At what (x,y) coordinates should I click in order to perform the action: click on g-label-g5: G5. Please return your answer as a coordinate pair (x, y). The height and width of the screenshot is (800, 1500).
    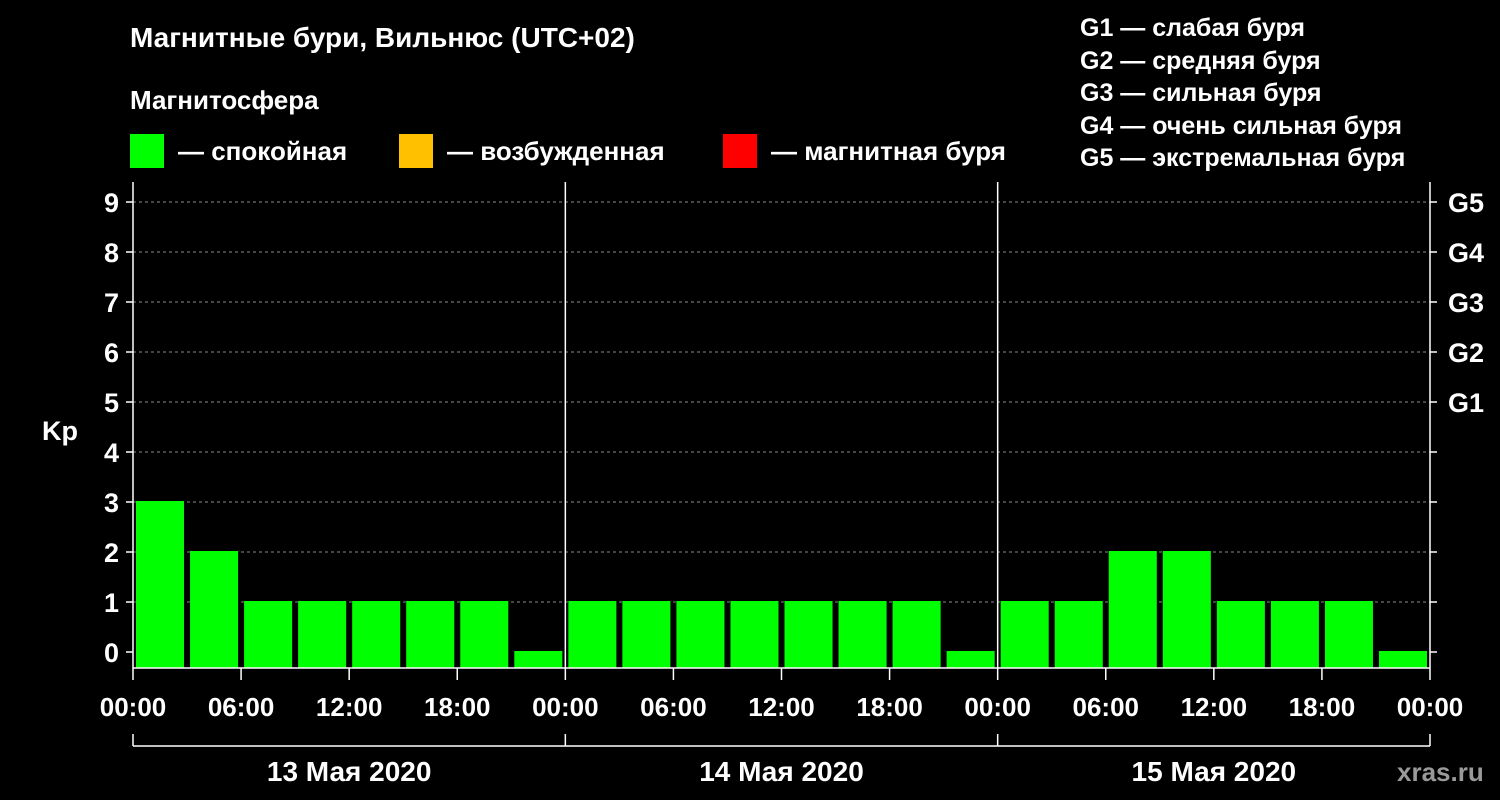
    Looking at the image, I should click on (1466, 203).